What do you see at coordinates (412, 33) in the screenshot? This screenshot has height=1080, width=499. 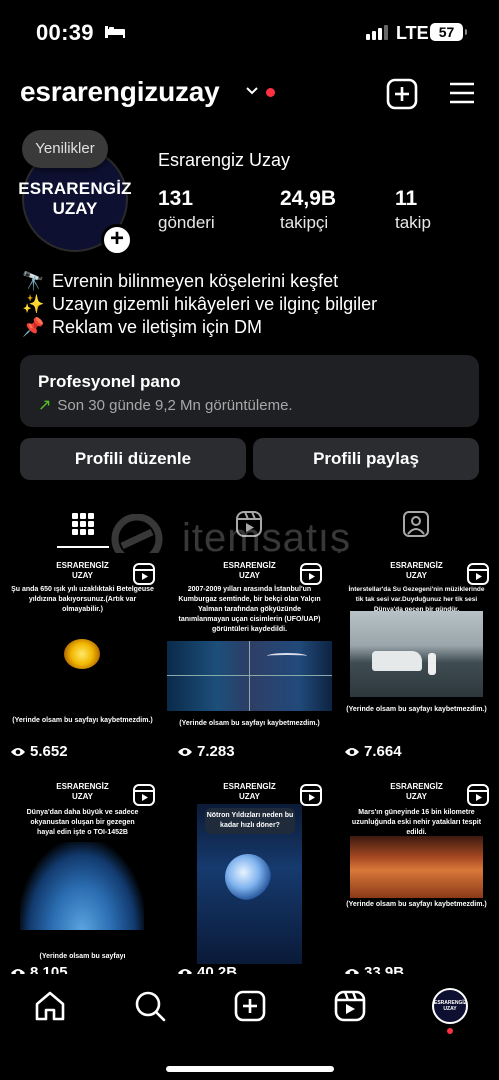 I see `network-type: LTE` at bounding box center [412, 33].